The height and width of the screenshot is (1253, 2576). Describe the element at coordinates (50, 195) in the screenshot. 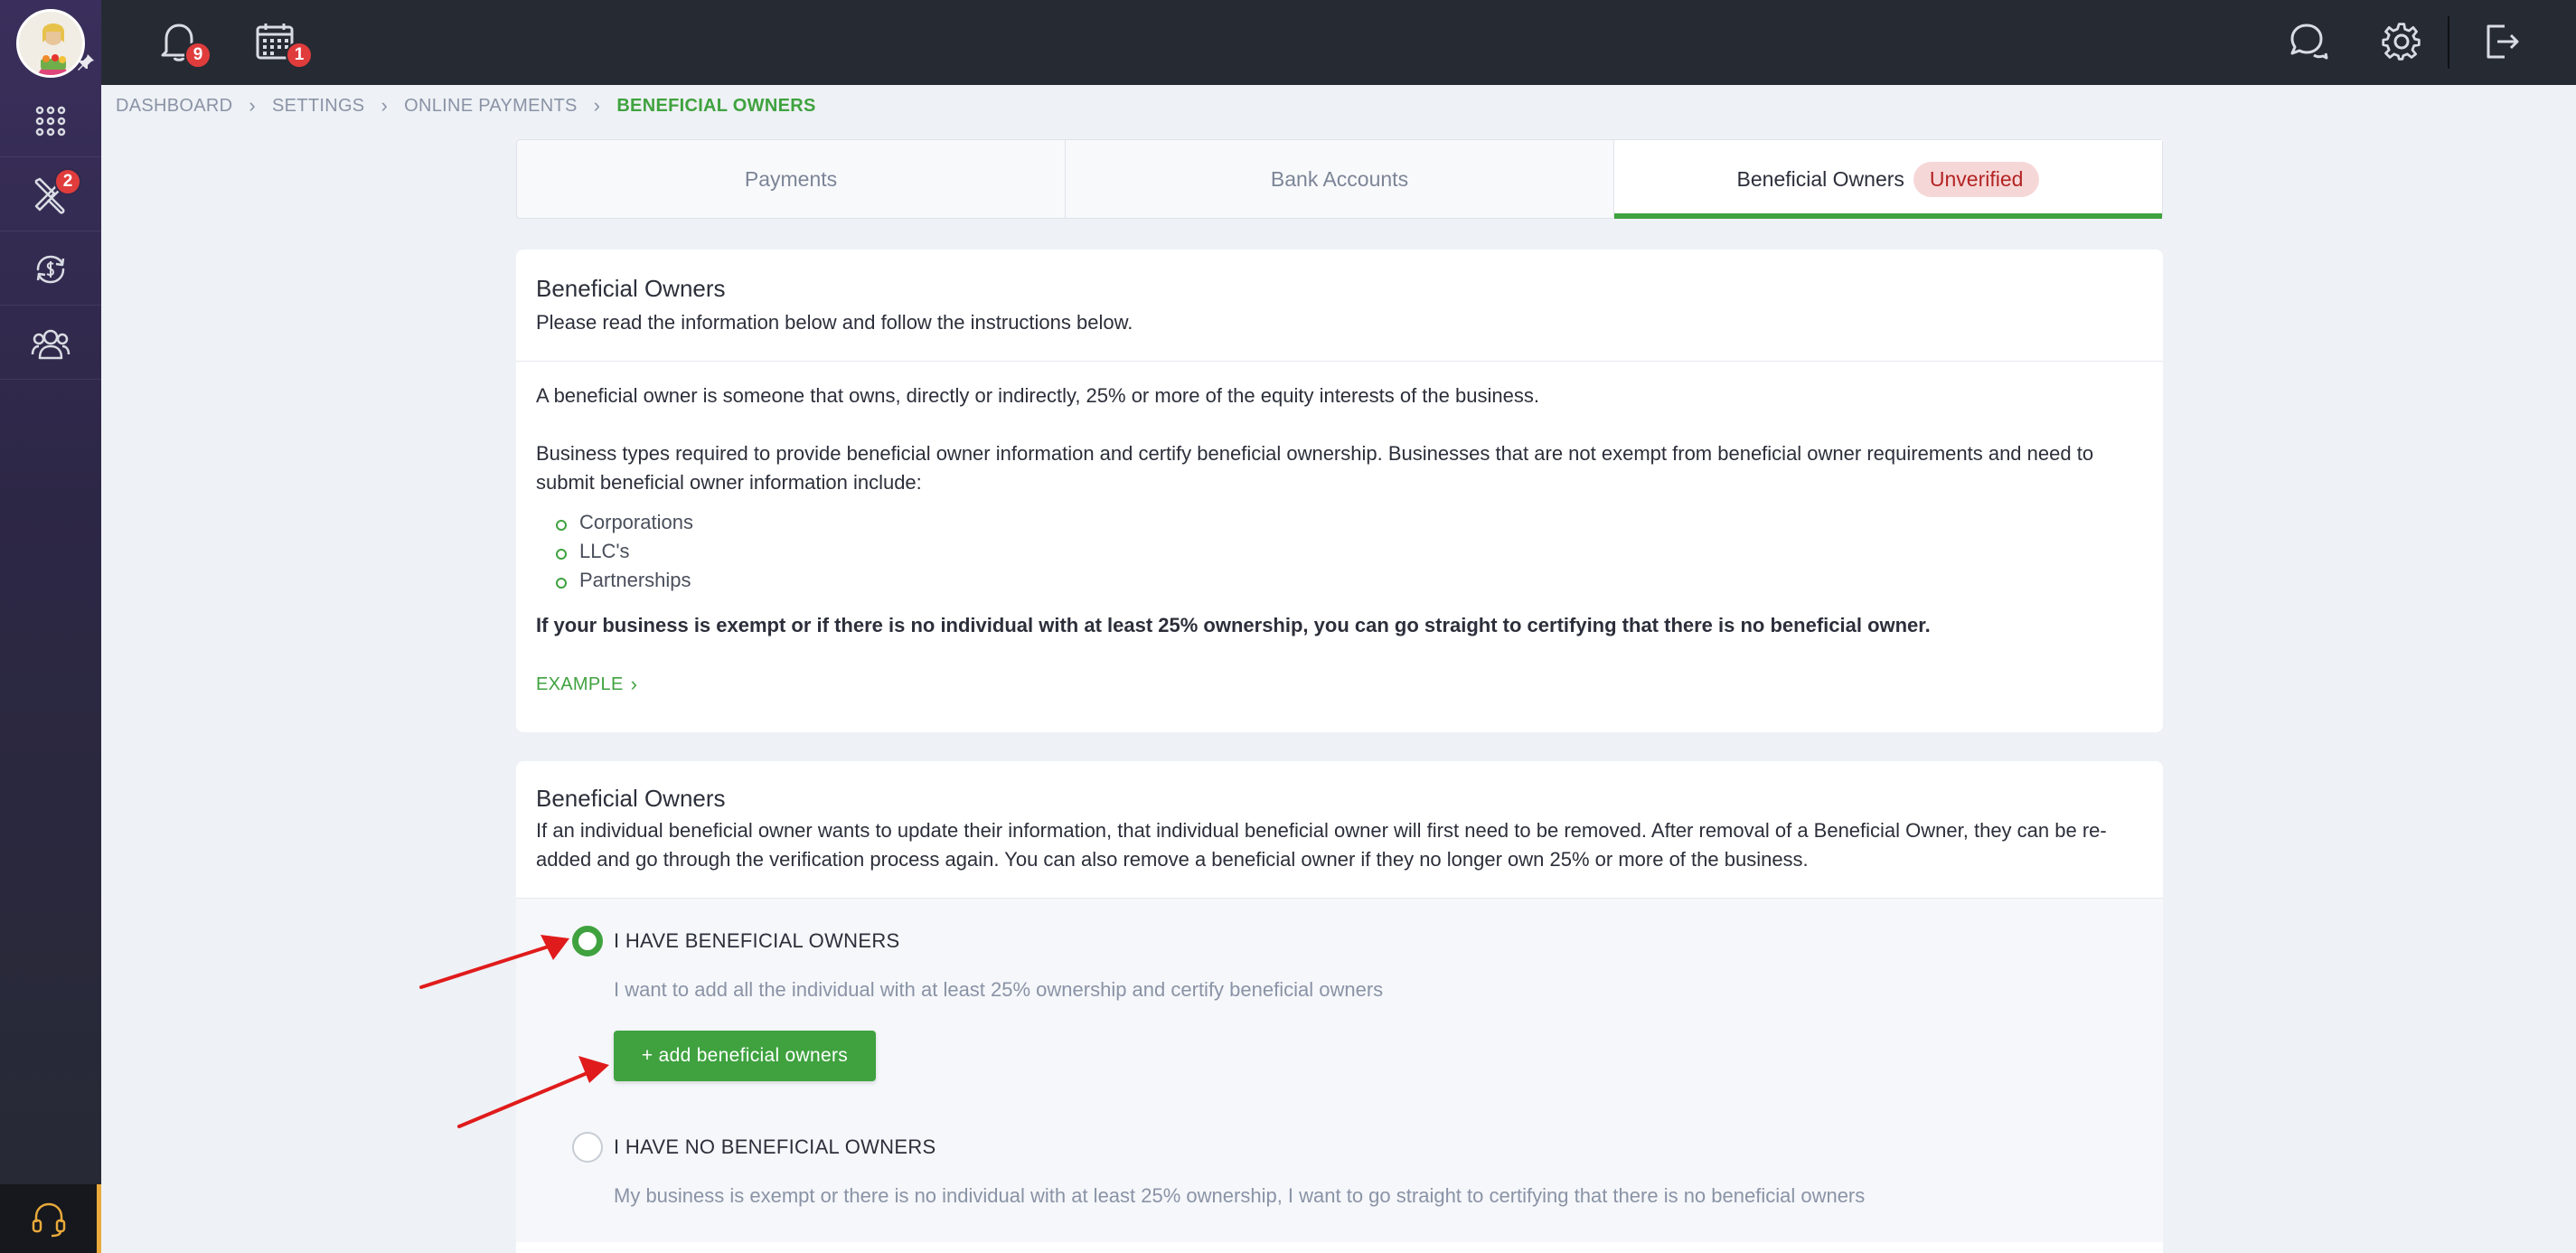

I see `sidebar-item-tools: 2` at that location.